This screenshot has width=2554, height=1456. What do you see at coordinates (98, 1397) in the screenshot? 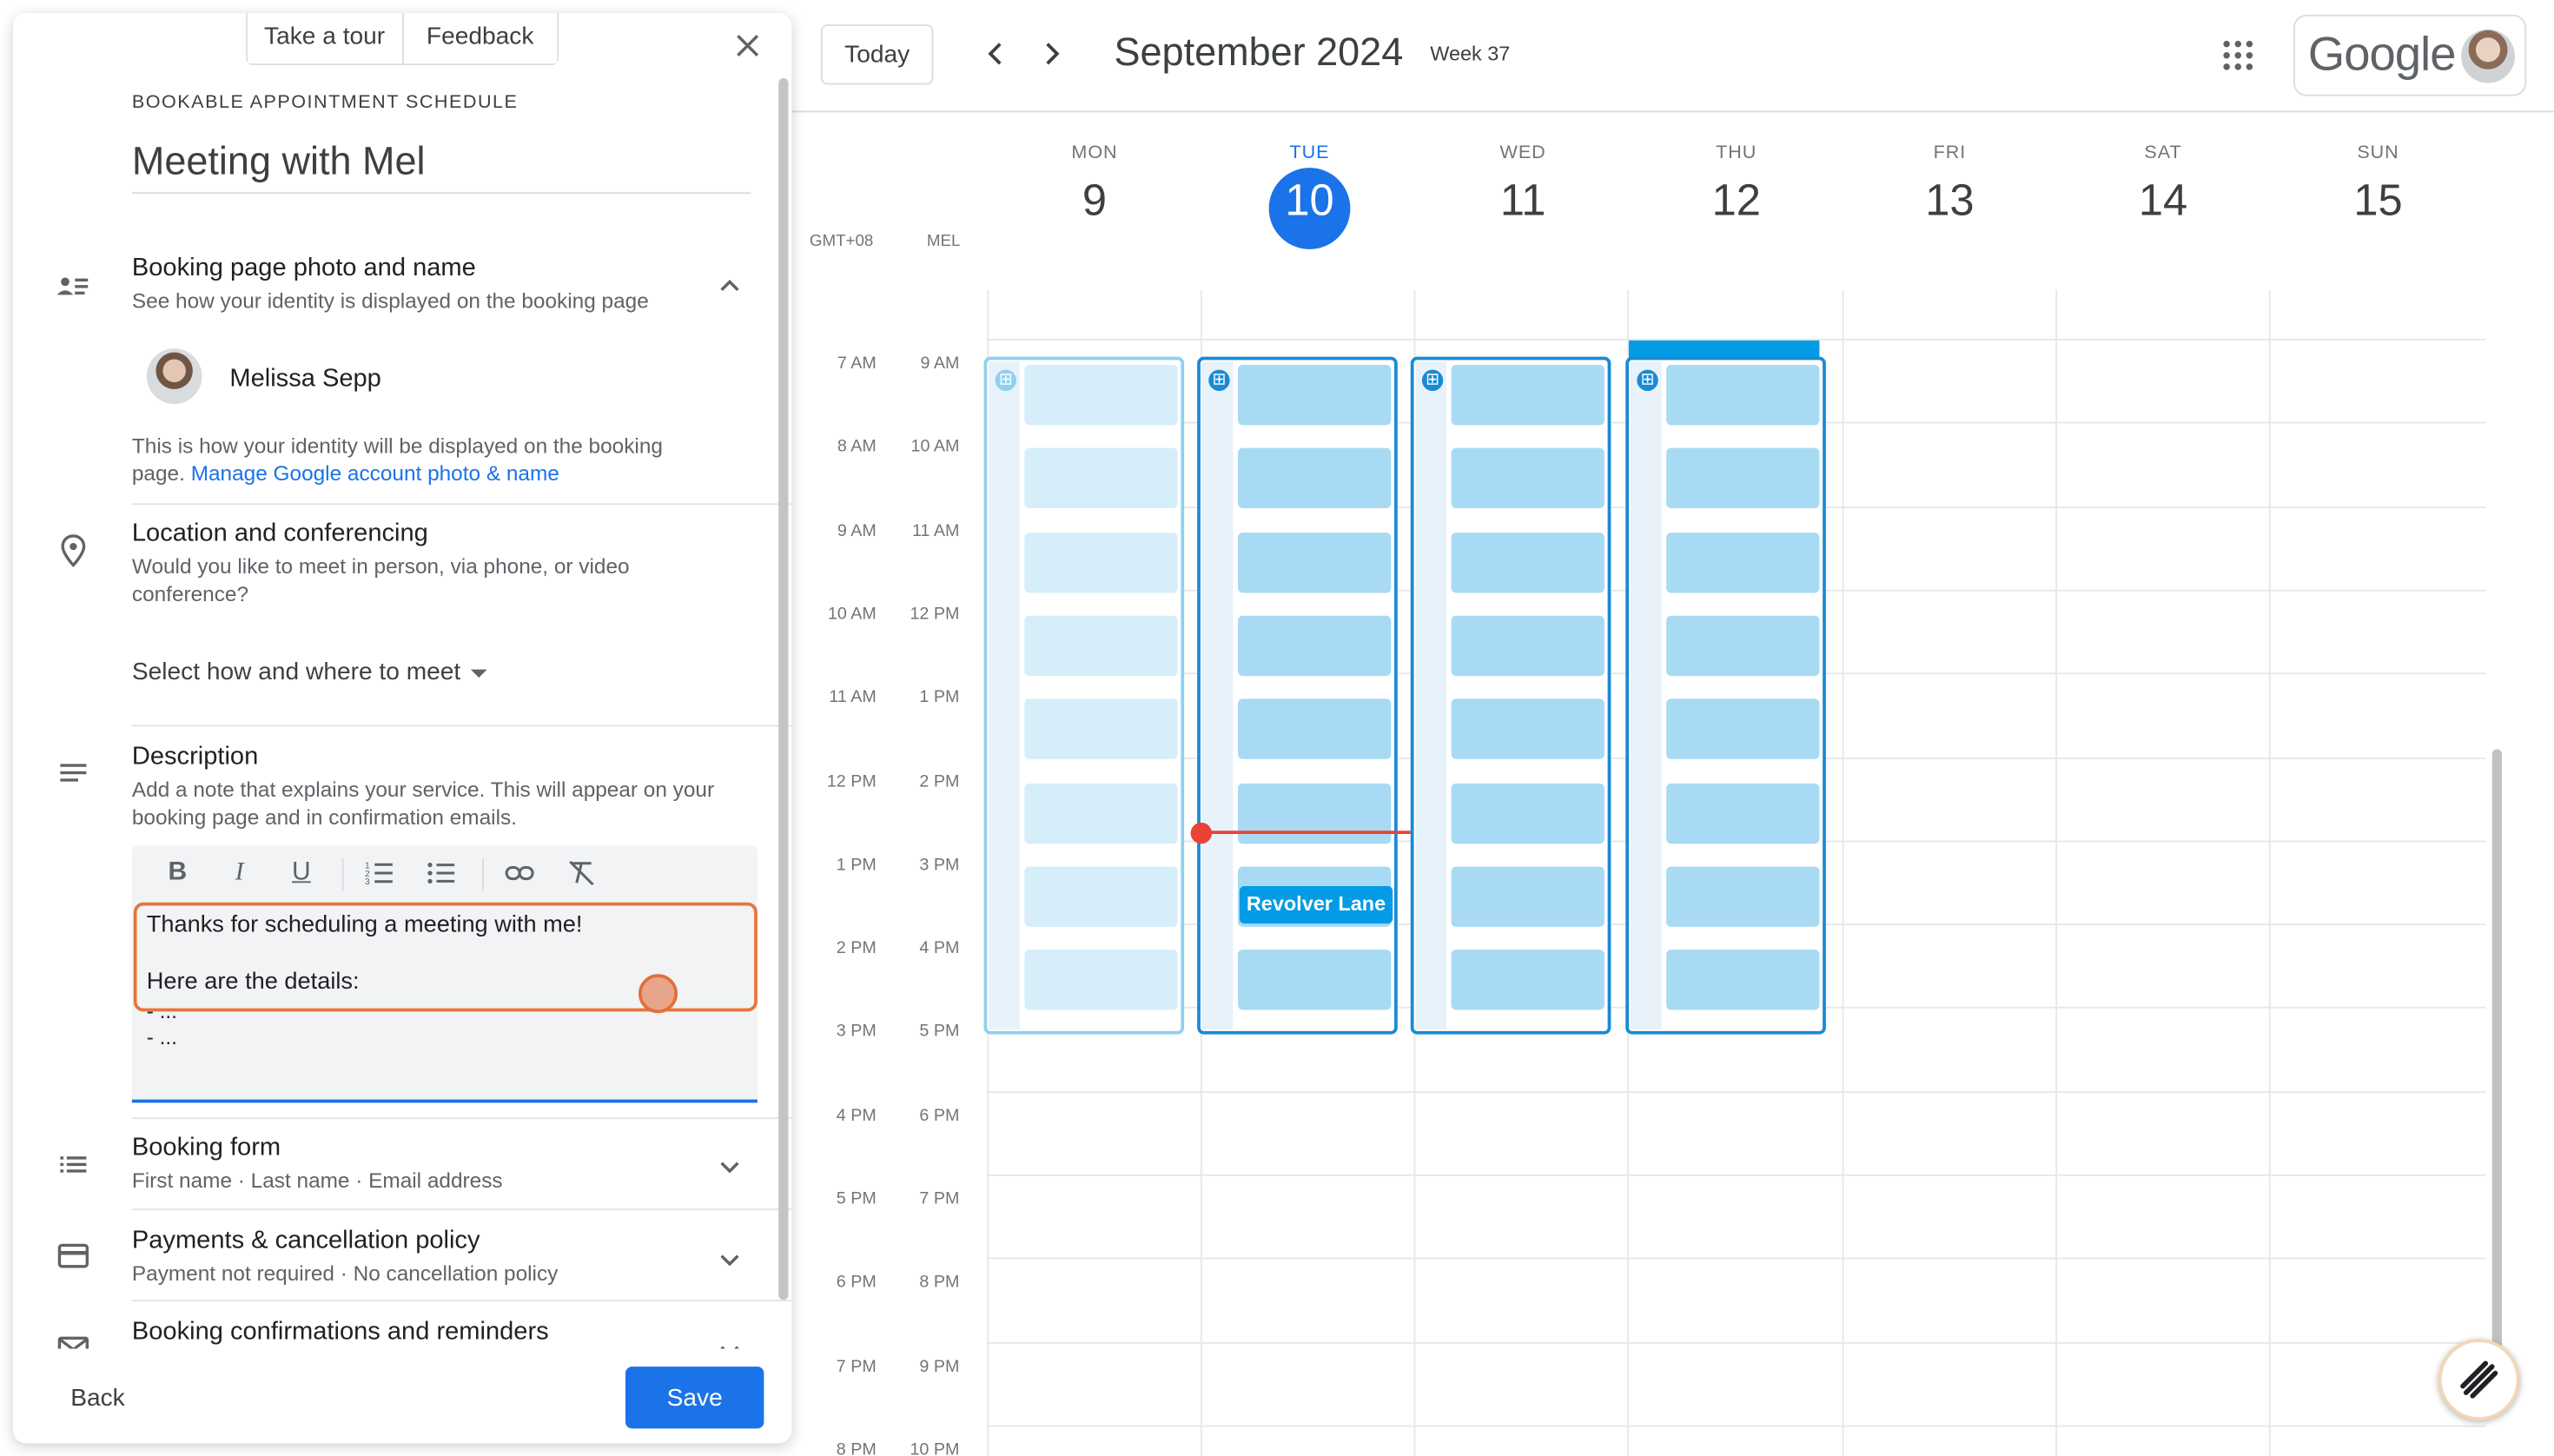
I see `back-button: Back` at bounding box center [98, 1397].